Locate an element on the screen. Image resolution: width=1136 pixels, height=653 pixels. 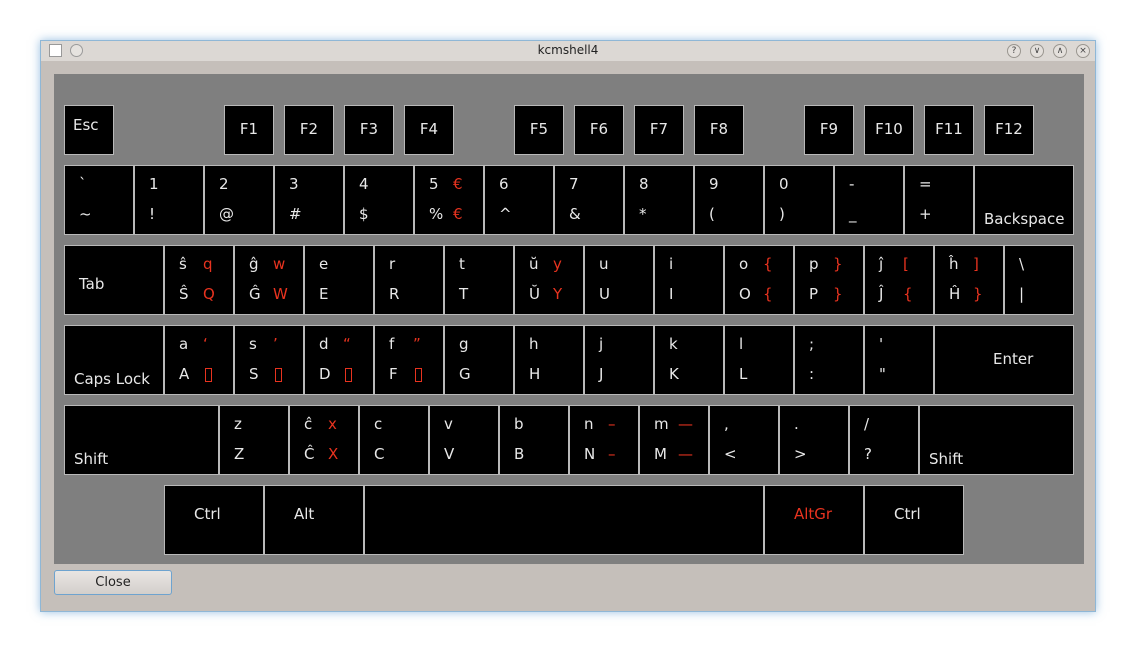
key-r-qwerty_row-3: rR is located at coordinates (409, 280).